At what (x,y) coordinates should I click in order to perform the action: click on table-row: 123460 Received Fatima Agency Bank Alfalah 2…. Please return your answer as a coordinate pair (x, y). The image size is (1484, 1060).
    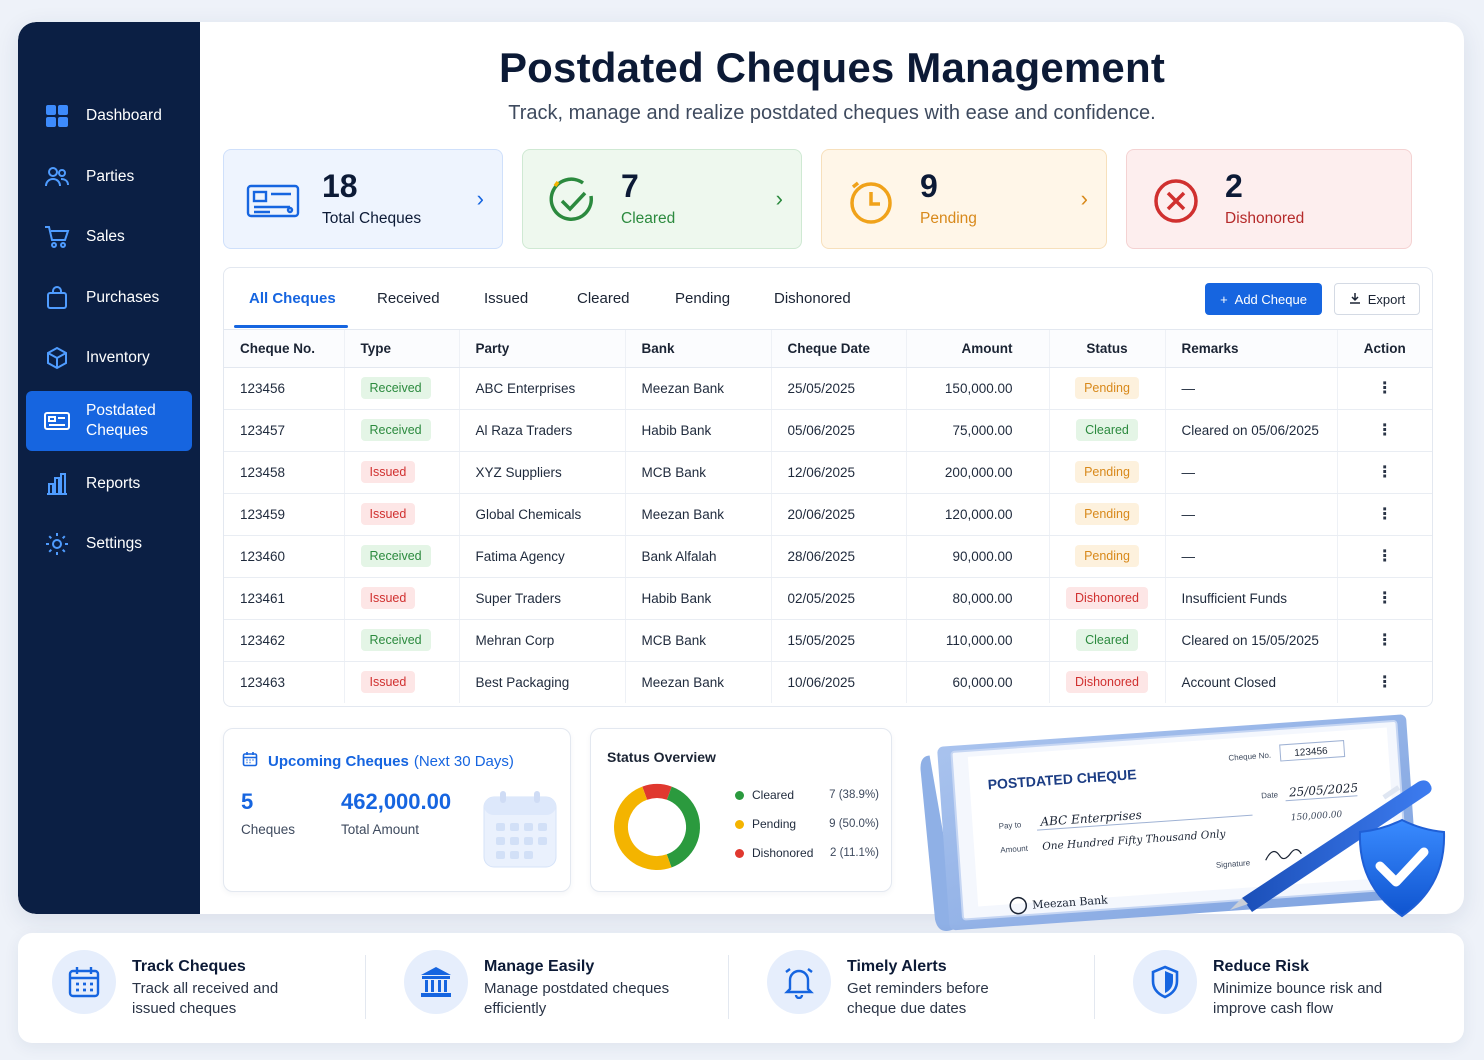
    Looking at the image, I should click on (828, 556).